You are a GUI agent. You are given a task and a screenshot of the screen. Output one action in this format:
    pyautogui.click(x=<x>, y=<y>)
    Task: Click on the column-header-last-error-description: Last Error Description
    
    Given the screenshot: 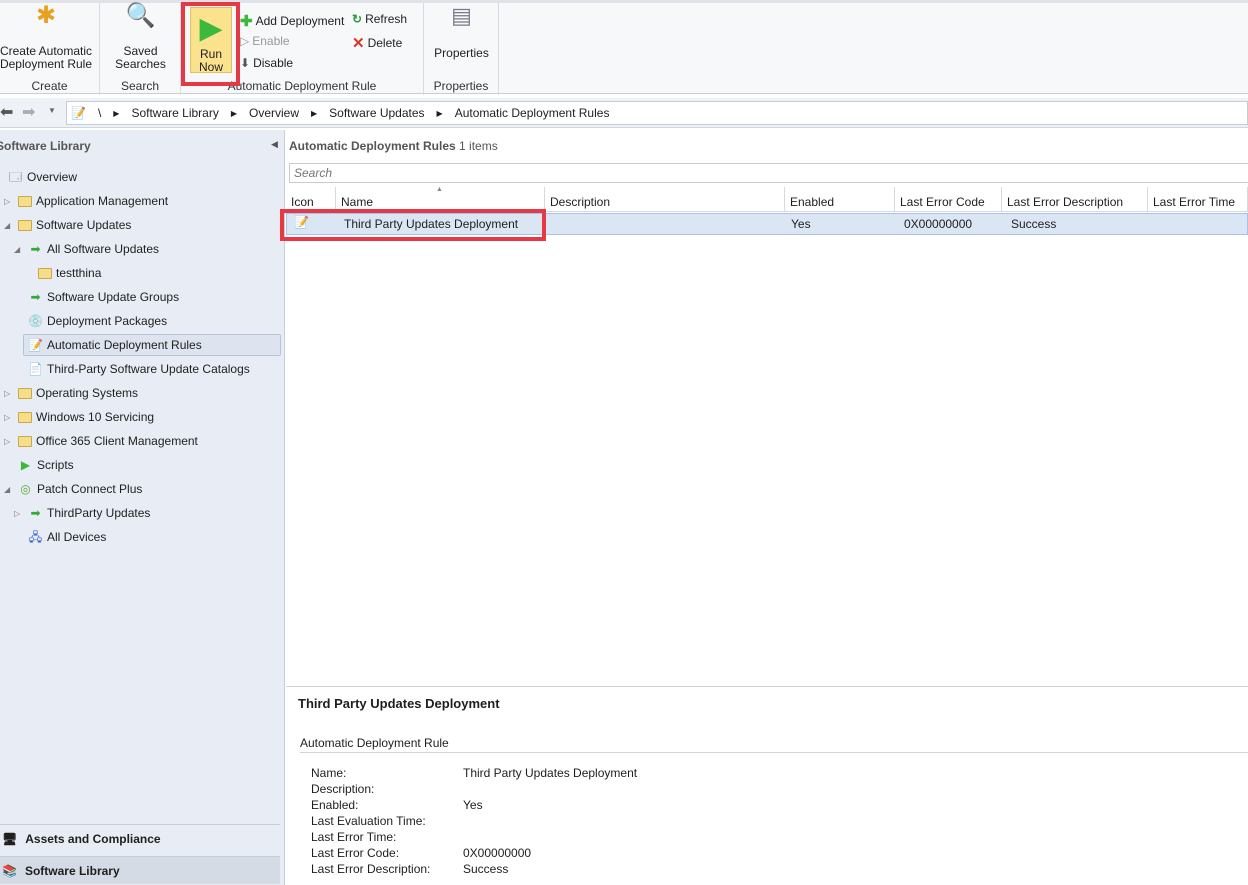 What is the action you would take?
    pyautogui.click(x=1075, y=199)
    